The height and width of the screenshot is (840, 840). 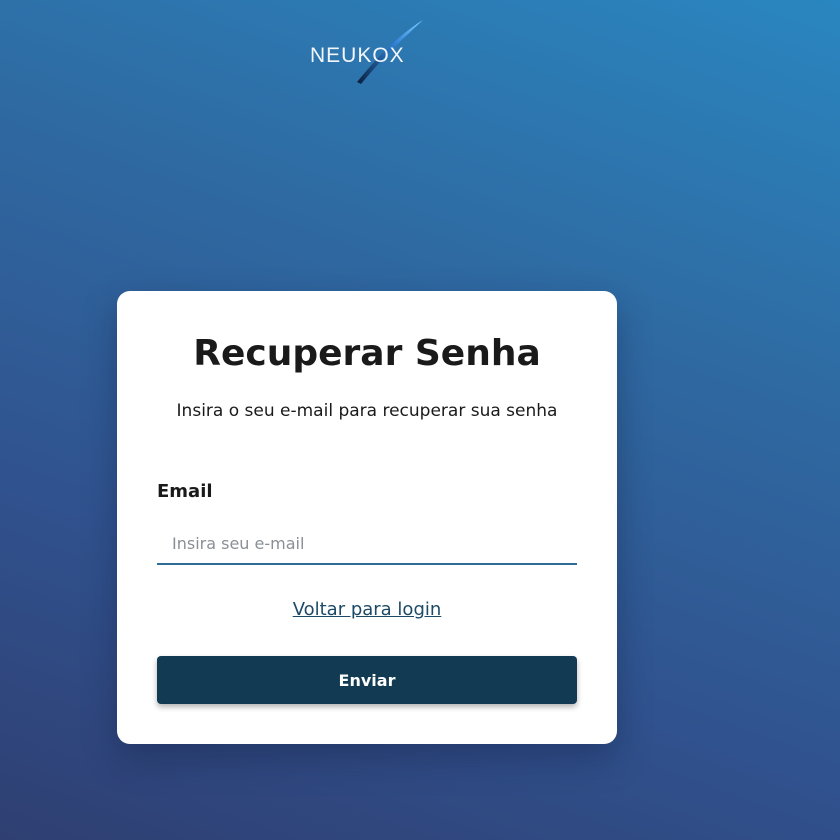 What do you see at coordinates (367, 353) in the screenshot?
I see `page-title: Recuperar Senha` at bounding box center [367, 353].